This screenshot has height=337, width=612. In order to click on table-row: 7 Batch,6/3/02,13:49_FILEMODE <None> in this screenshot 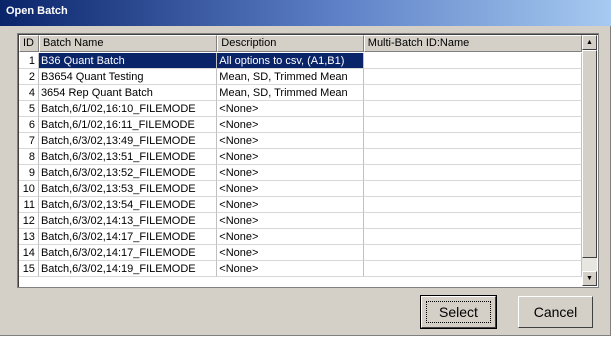, I will do `click(300, 141)`.